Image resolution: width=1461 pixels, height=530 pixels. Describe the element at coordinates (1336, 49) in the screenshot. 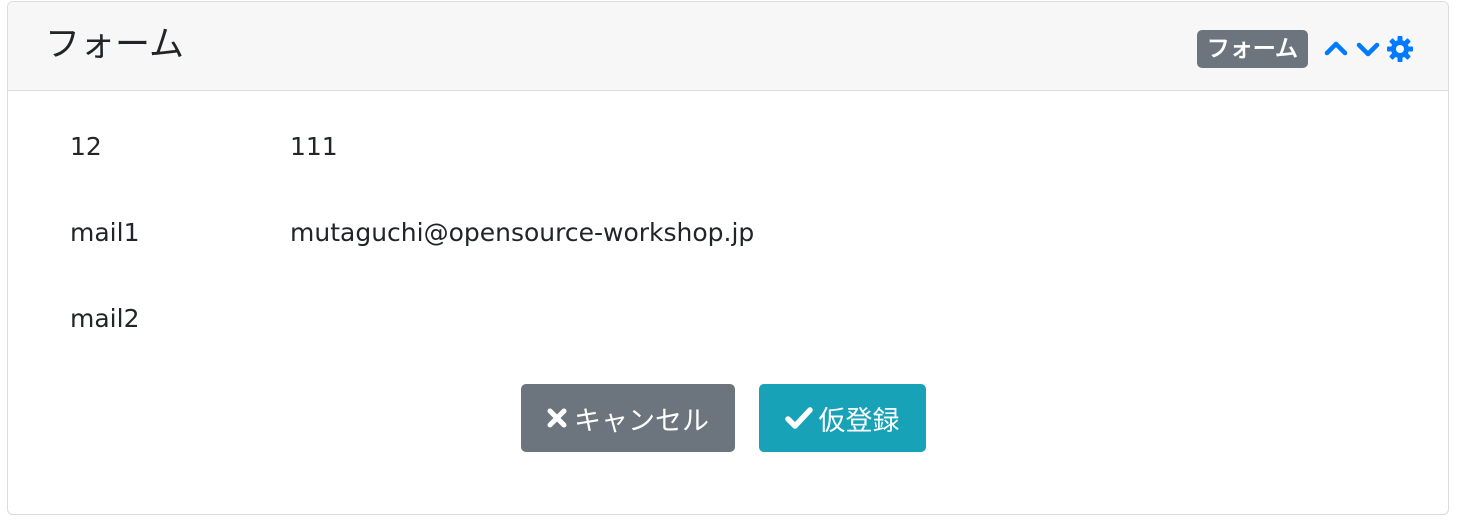

I see `chevron-up-icon` at that location.